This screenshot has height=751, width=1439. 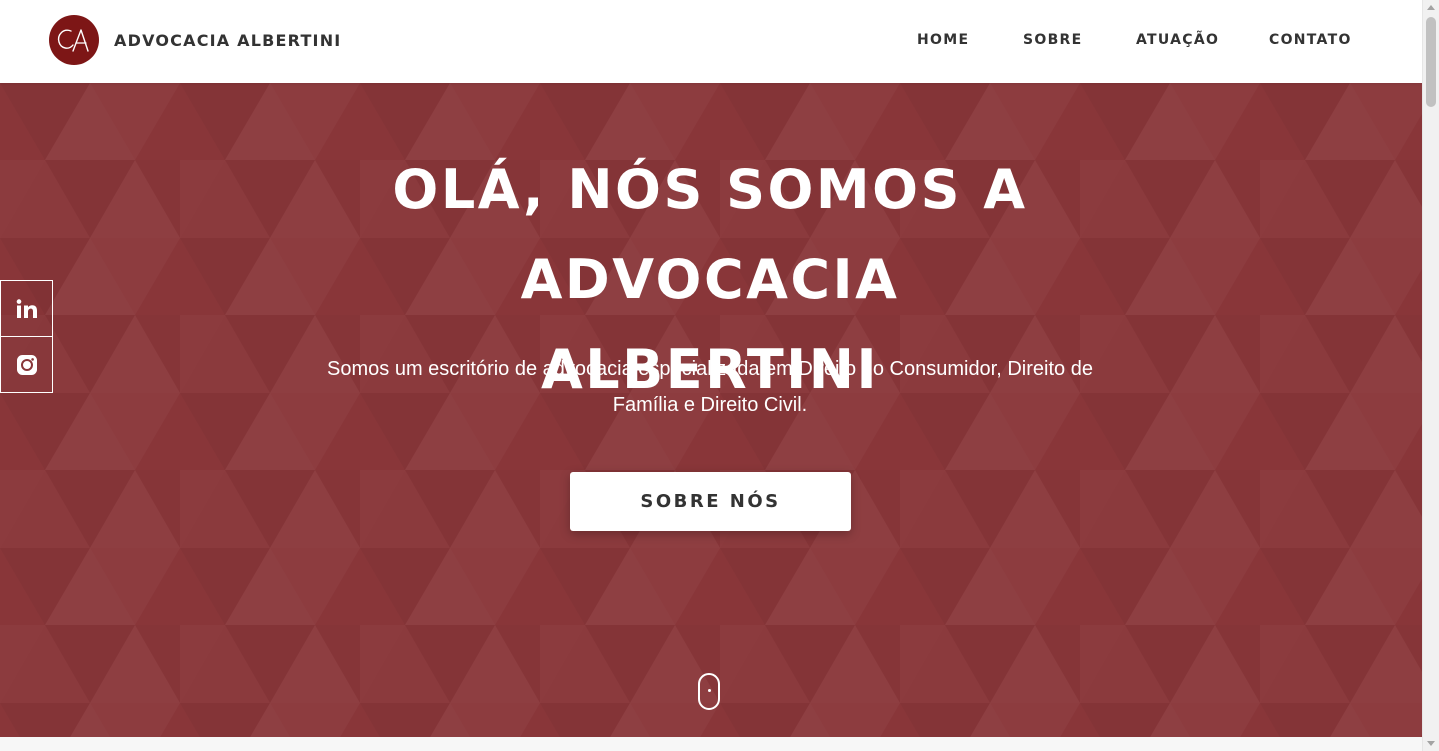 I want to click on mouse-scroll-icon, so click(x=709, y=691).